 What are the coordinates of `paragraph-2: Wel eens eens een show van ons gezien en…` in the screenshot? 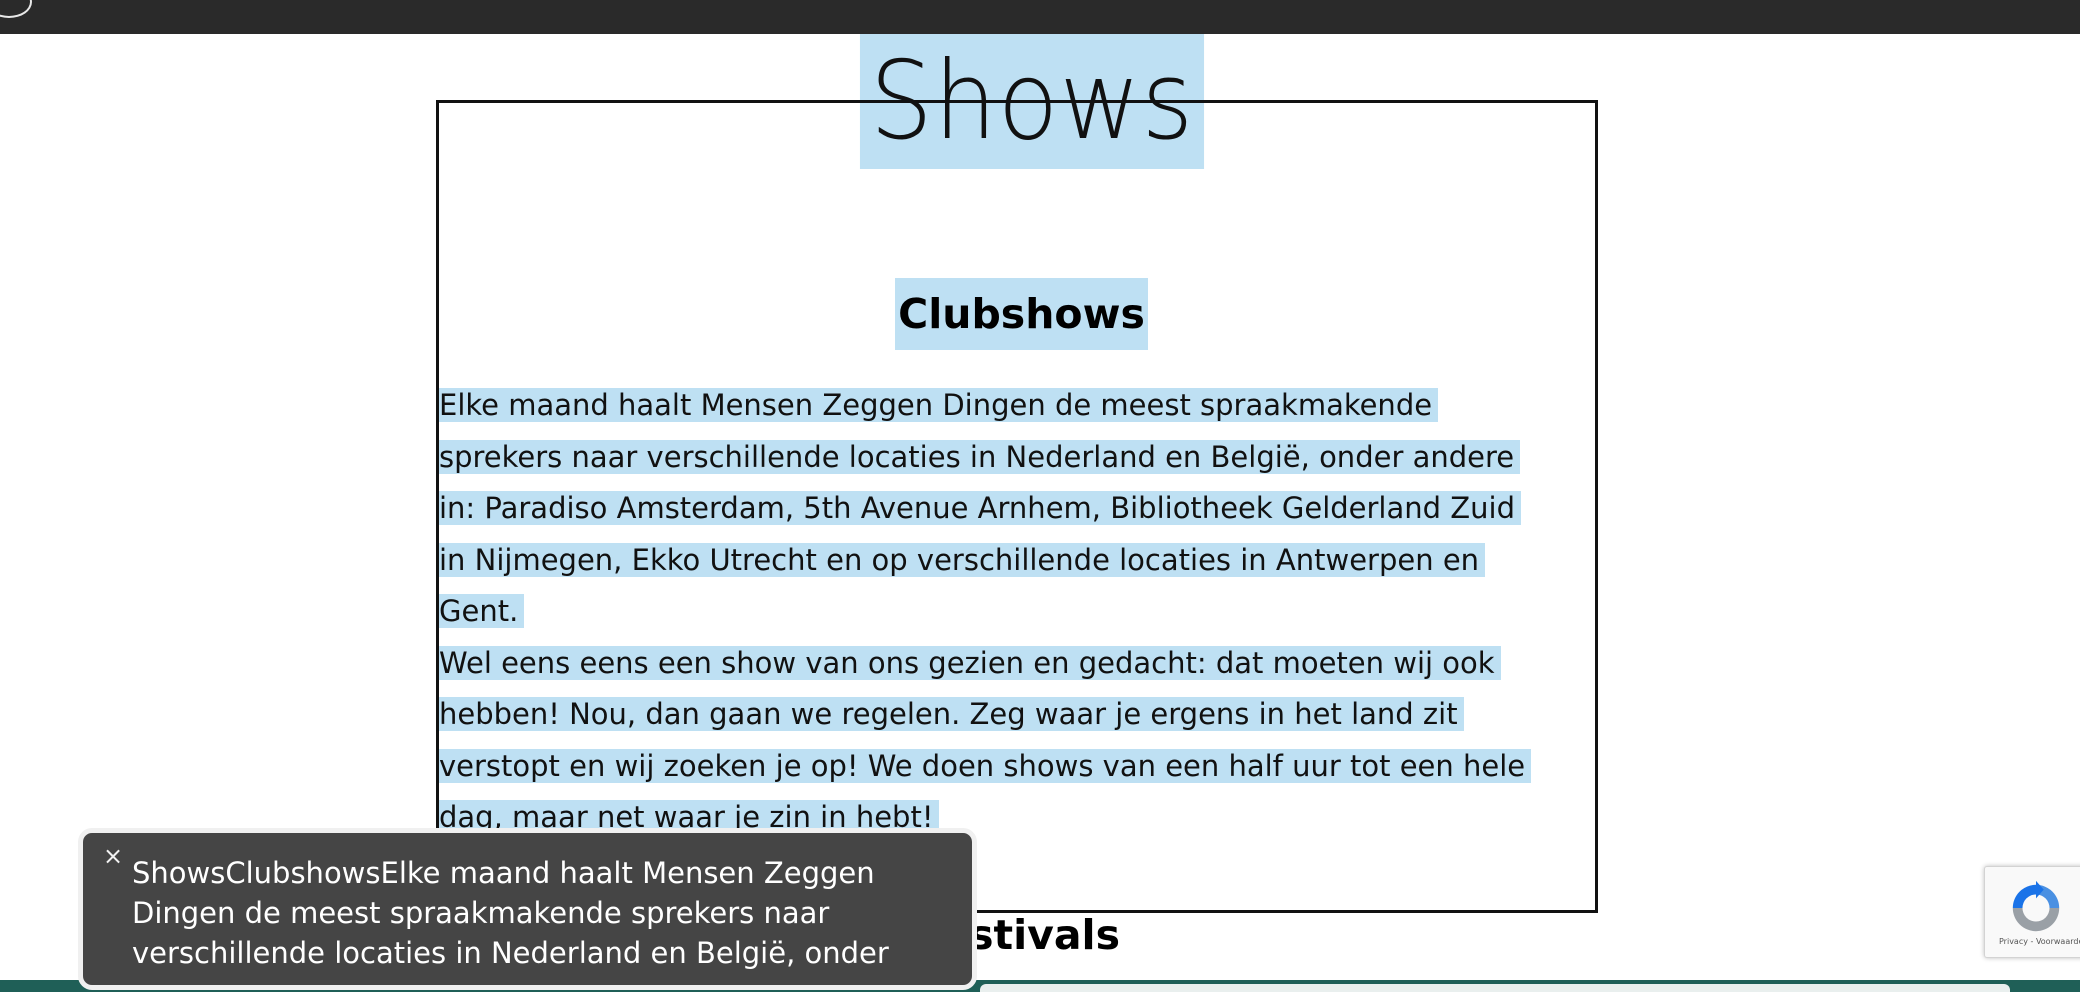 It's located at (1006, 741).